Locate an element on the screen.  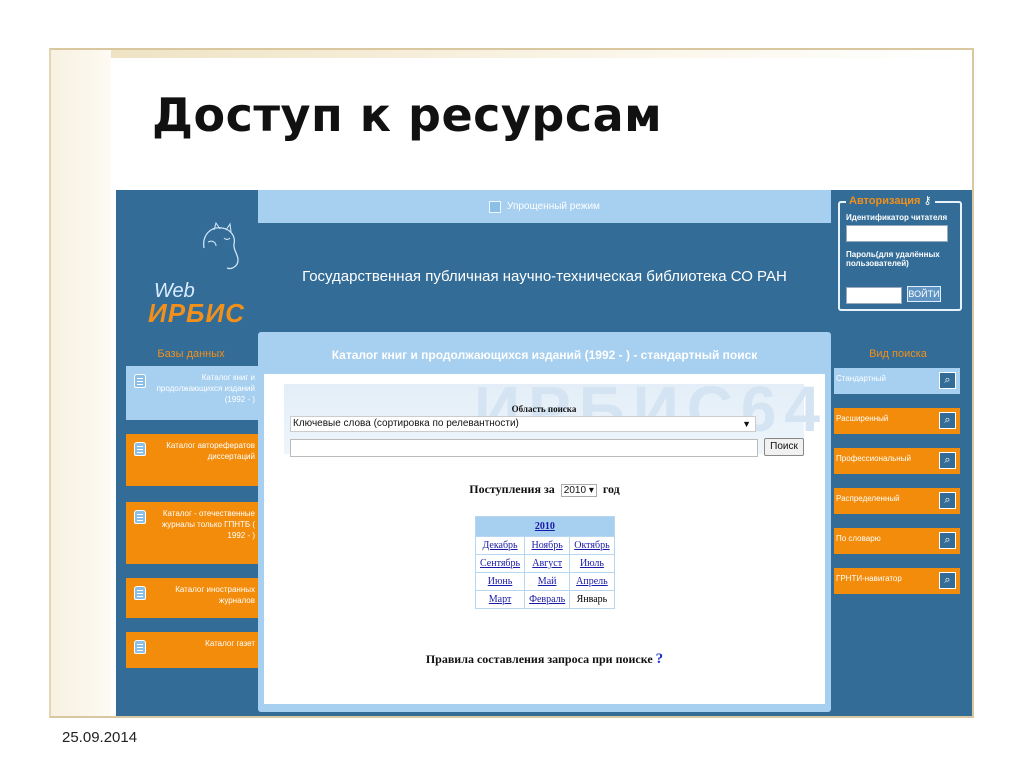
month-link-july: Июль is located at coordinates (592, 563).